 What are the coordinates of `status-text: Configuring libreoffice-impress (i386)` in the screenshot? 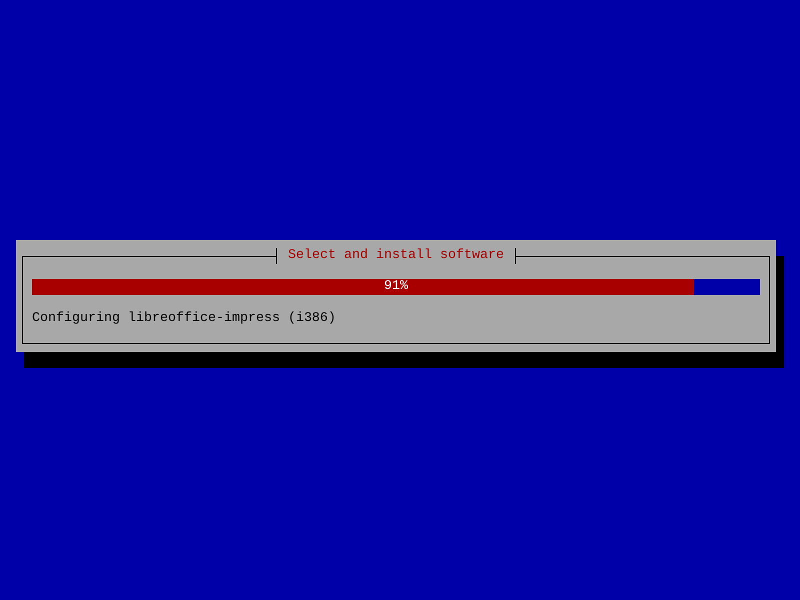 It's located at (184, 319).